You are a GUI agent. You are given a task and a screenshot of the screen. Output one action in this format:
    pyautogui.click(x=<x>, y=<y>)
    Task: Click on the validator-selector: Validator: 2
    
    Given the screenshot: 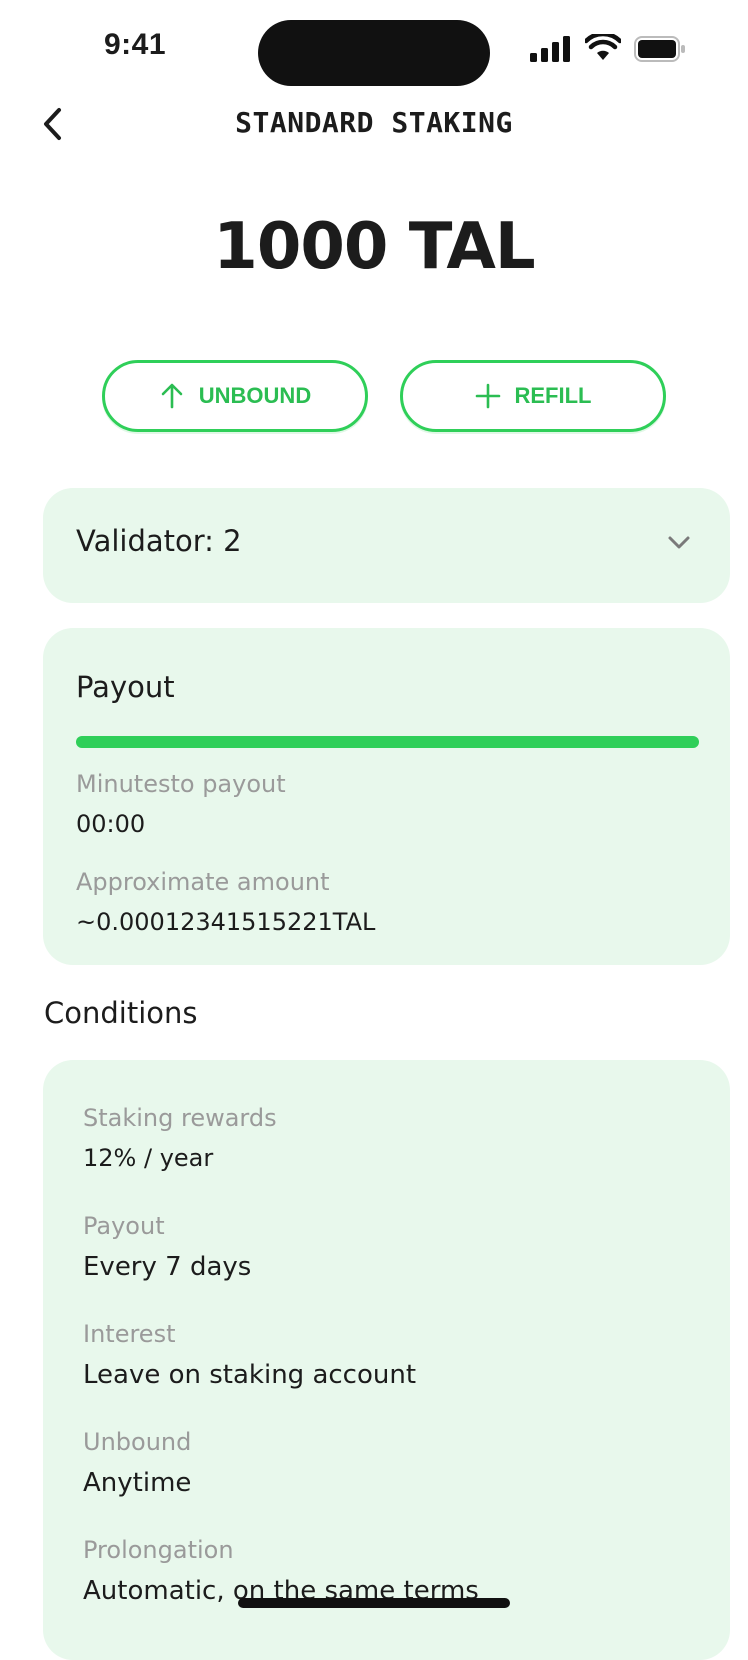 What is the action you would take?
    pyautogui.click(x=386, y=545)
    